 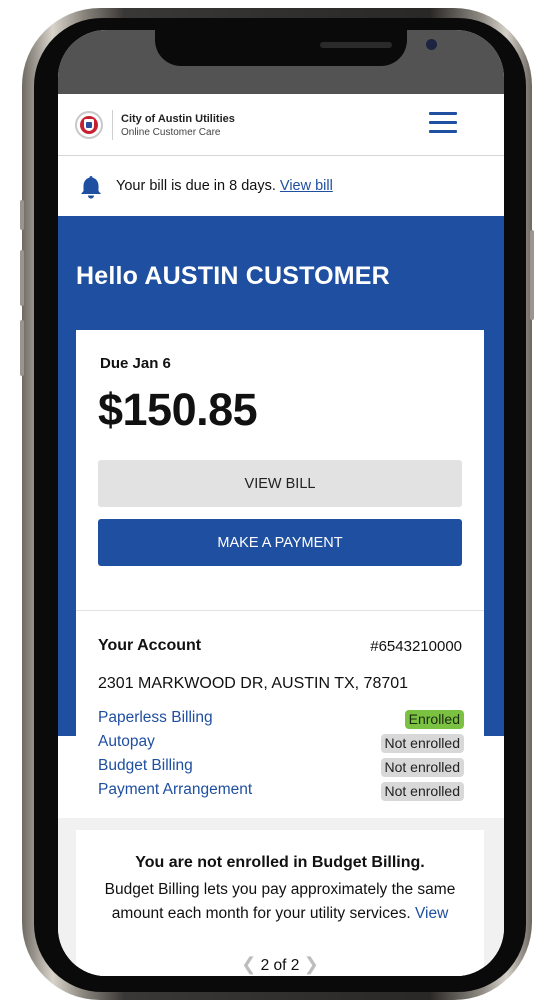 I want to click on pager-count: 2 of 2, so click(x=280, y=965).